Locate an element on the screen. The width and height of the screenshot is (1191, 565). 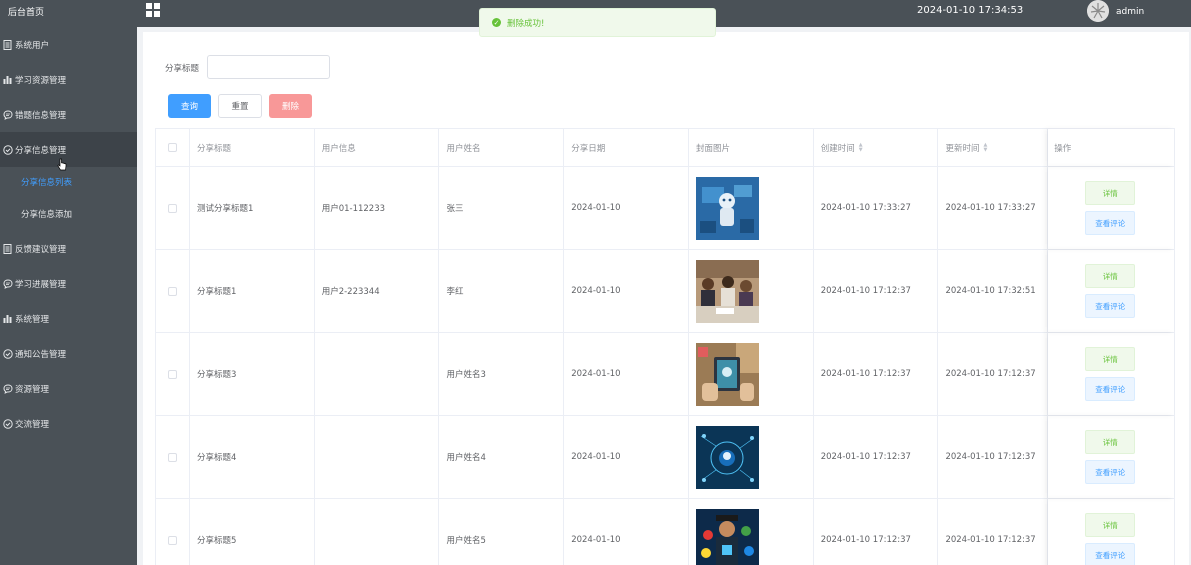
sidebar-item-label: 反馈建议管理 is located at coordinates (41, 249).